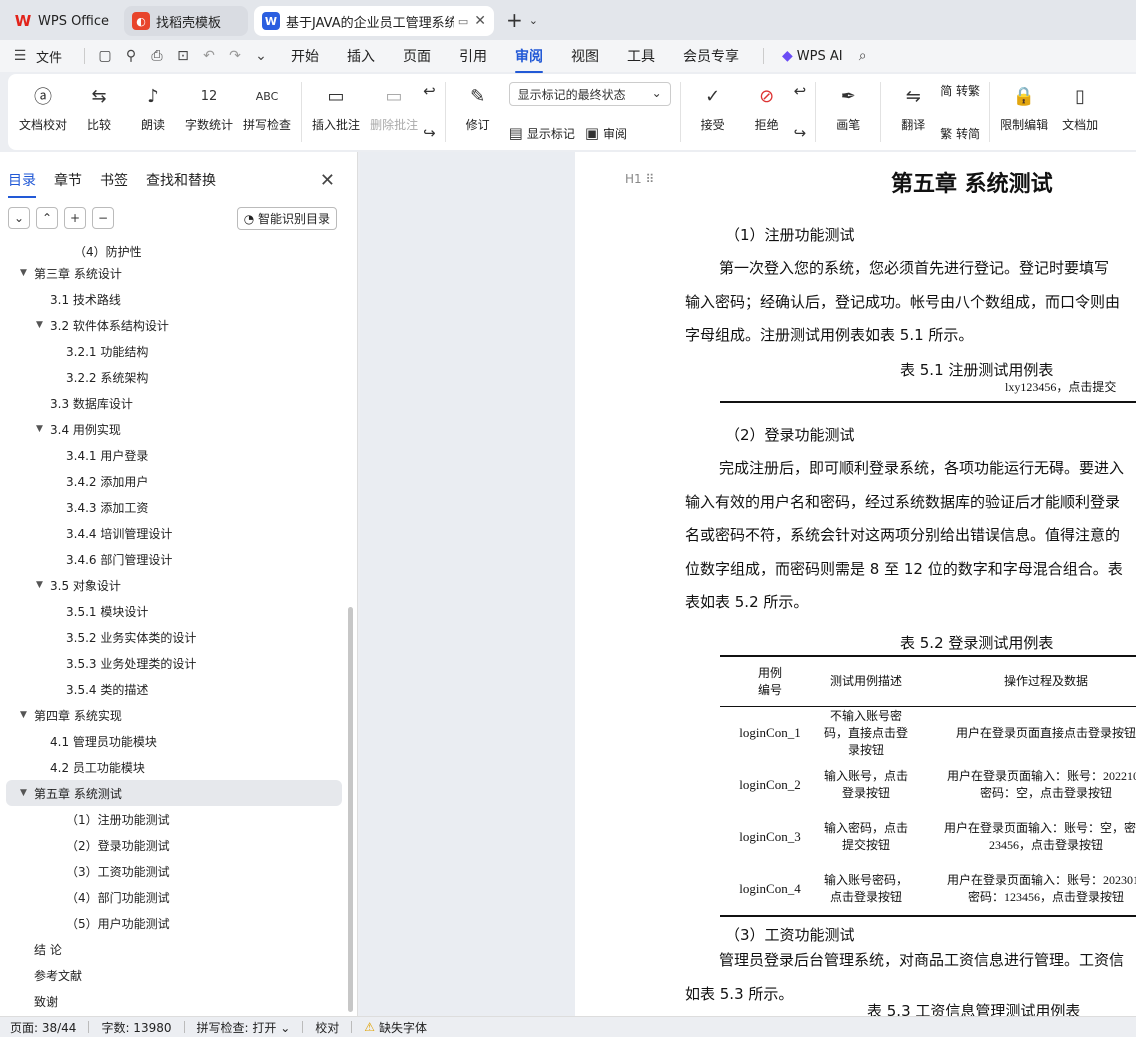 Image resolution: width=1136 pixels, height=1037 pixels. What do you see at coordinates (305, 56) in the screenshot?
I see `menu-tab-home: 开始` at bounding box center [305, 56].